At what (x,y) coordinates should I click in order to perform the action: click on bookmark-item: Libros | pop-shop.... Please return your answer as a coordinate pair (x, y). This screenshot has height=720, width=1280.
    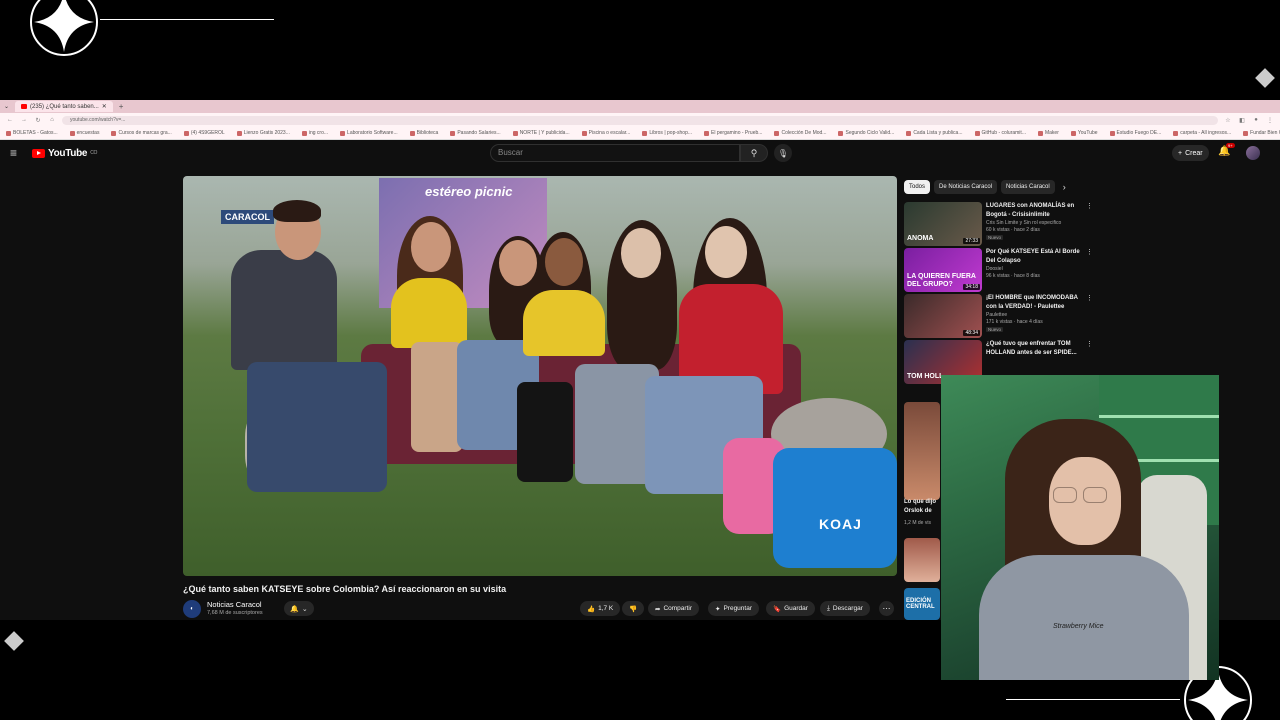
    Looking at the image, I should click on (667, 133).